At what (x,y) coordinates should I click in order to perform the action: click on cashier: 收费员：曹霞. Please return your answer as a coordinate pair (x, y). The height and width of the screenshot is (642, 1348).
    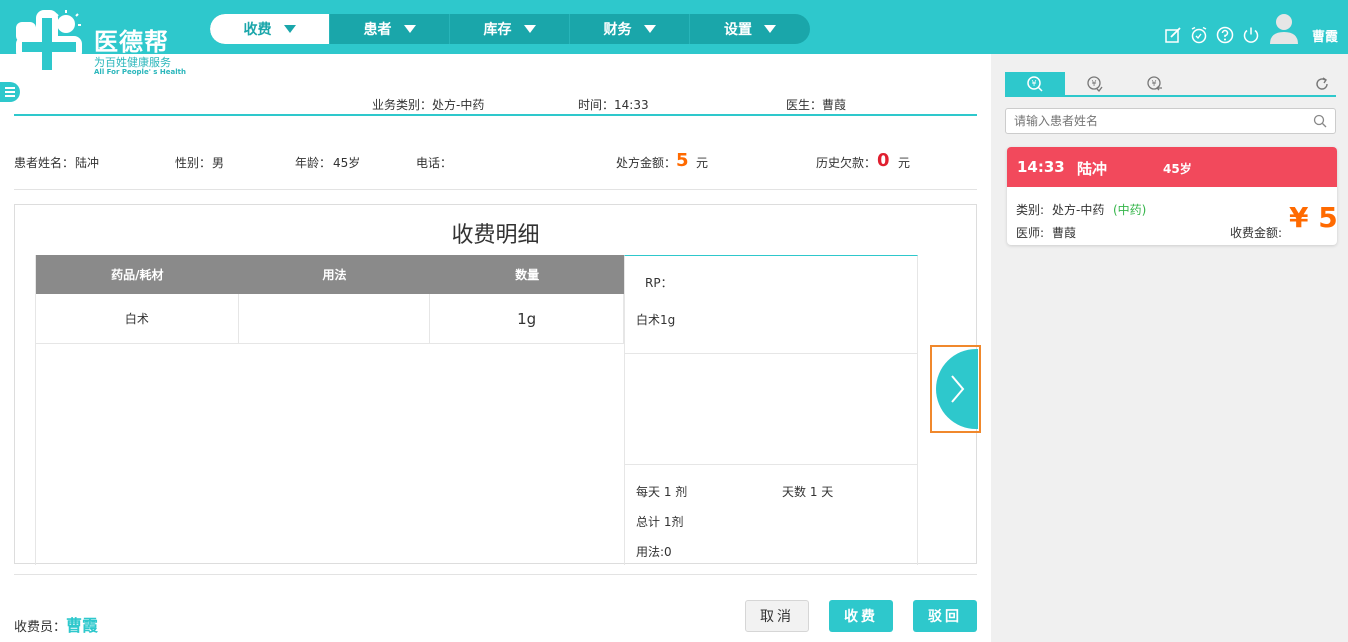
    Looking at the image, I should click on (56, 624).